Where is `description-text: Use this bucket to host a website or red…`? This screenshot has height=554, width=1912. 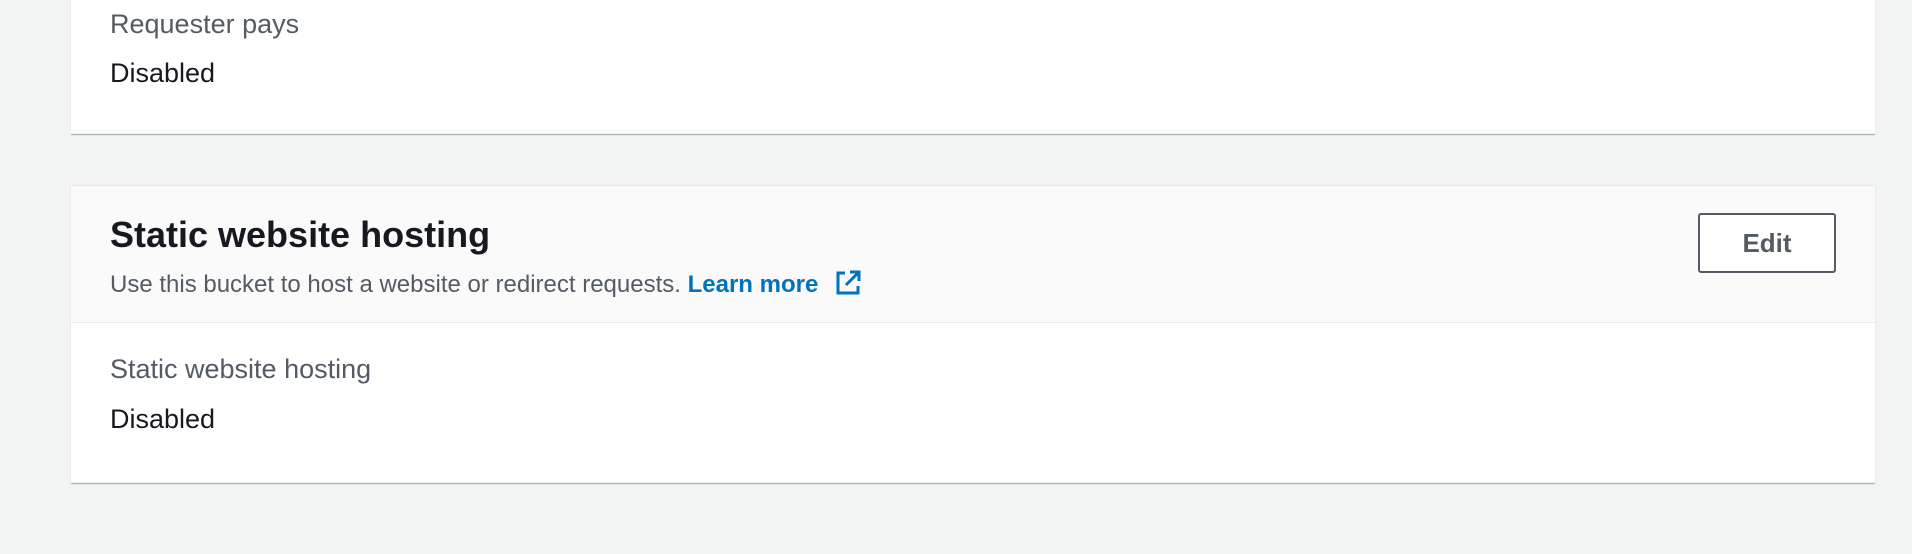
description-text: Use this bucket to host a website or red… is located at coordinates (395, 284).